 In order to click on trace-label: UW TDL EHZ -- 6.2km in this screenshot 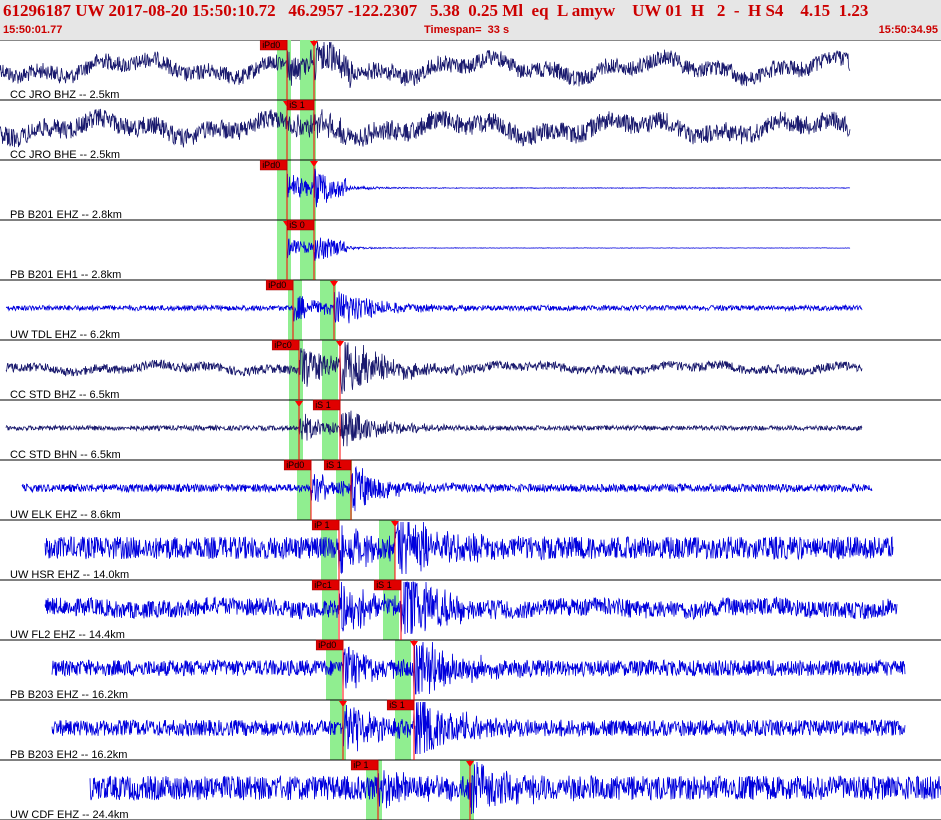, I will do `click(65, 335)`.